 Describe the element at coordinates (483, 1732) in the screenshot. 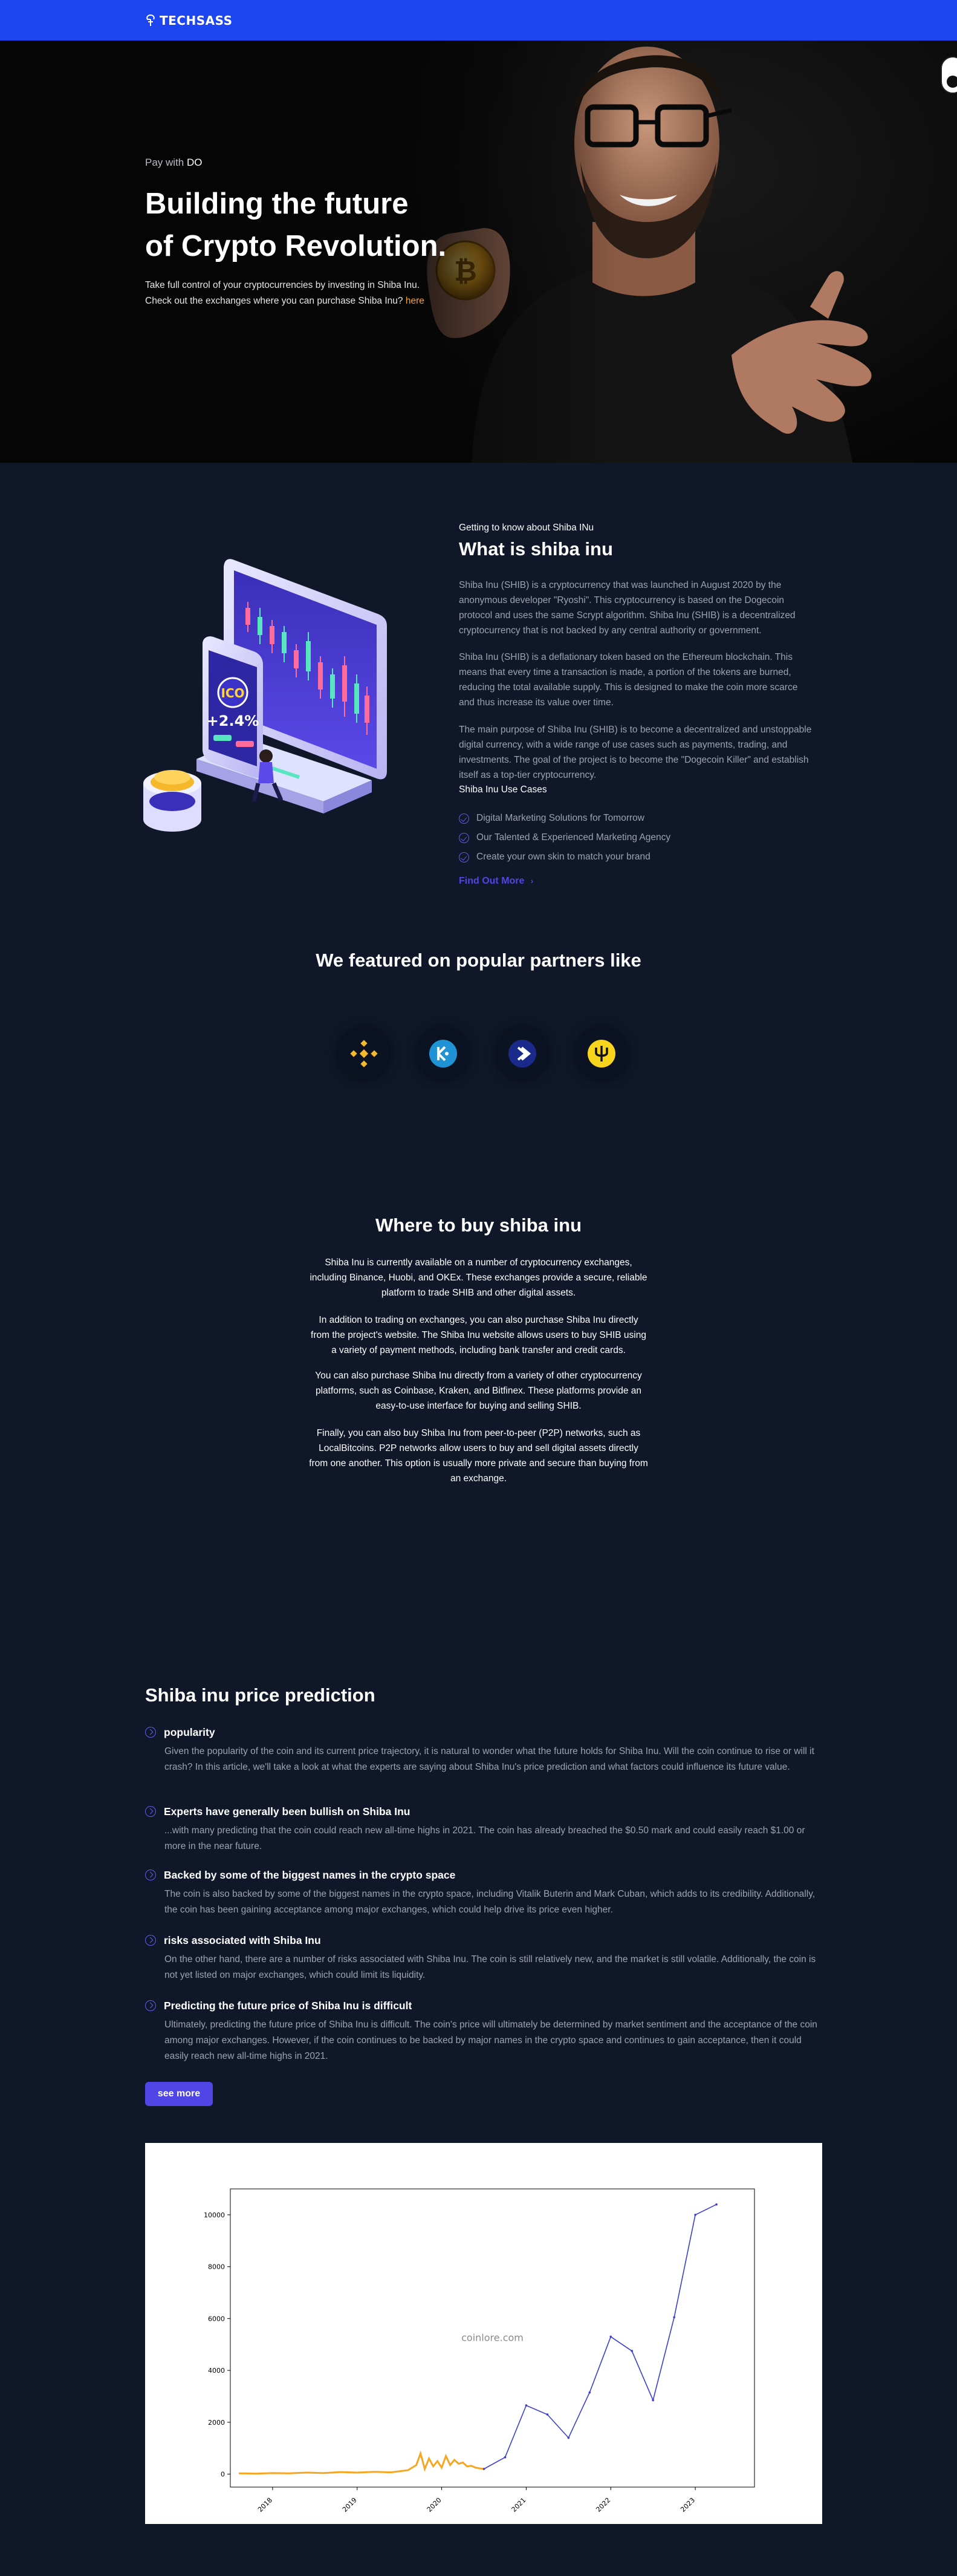

I see `prediction-heading: popularity` at that location.